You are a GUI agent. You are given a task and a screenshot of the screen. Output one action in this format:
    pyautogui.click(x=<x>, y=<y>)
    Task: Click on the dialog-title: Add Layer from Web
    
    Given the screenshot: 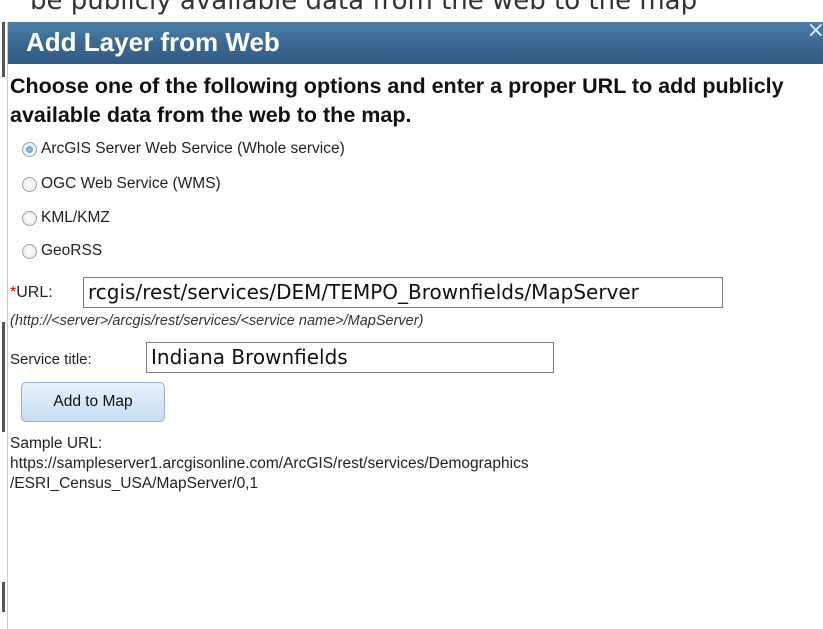 What is the action you would take?
    pyautogui.click(x=153, y=42)
    